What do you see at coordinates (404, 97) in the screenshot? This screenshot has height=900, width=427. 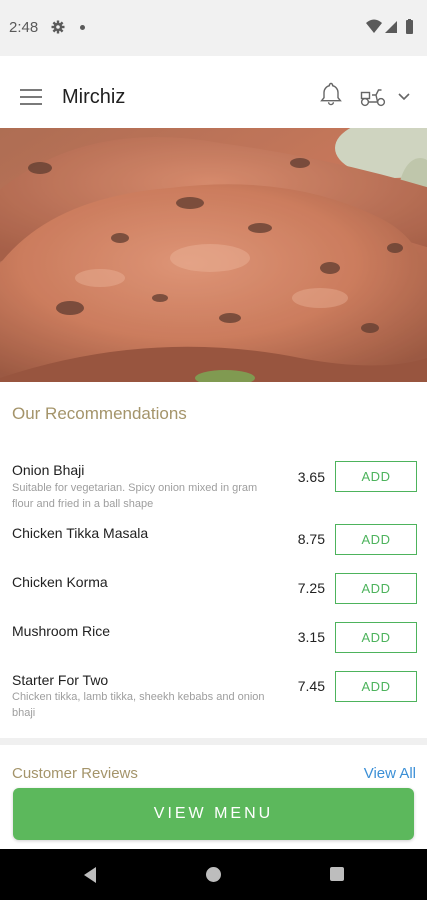 I see `chevron-down-icon` at bounding box center [404, 97].